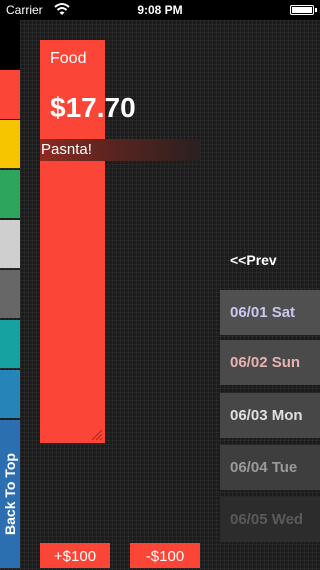  What do you see at coordinates (10, 194) in the screenshot?
I see `category-swatch-green` at bounding box center [10, 194].